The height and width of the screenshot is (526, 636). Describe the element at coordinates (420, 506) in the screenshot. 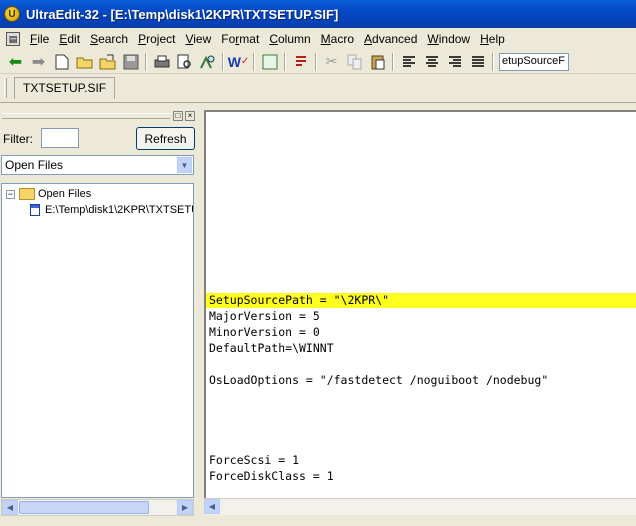

I see `editor-horizontal-scrollbar: ◀` at that location.